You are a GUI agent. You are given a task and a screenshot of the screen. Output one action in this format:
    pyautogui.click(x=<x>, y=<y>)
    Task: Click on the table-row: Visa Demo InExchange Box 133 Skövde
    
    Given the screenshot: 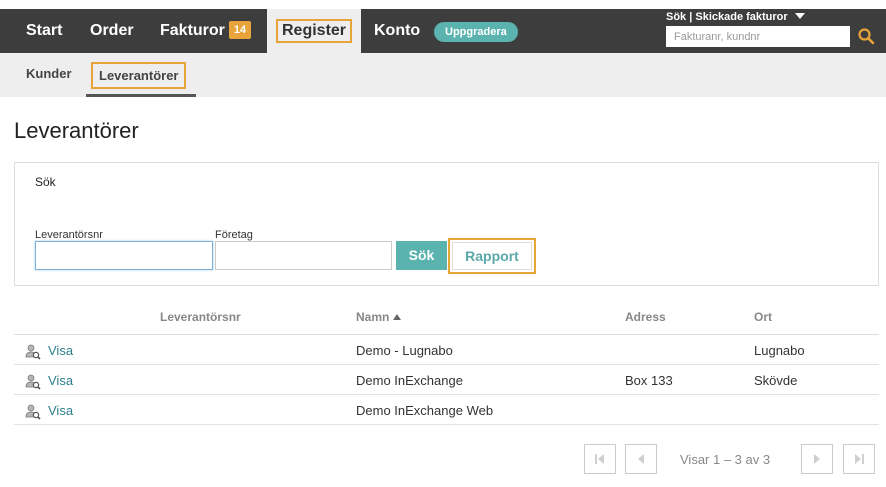 What is the action you would take?
    pyautogui.click(x=446, y=380)
    